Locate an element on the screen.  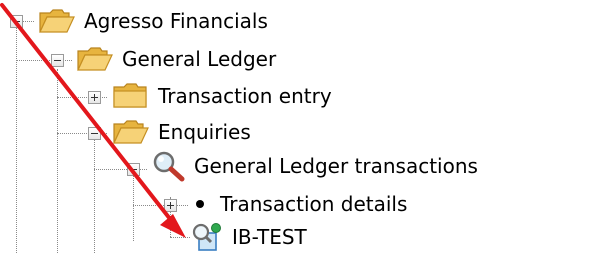
collapse-toggle-enquiries is located at coordinates (94, 133).